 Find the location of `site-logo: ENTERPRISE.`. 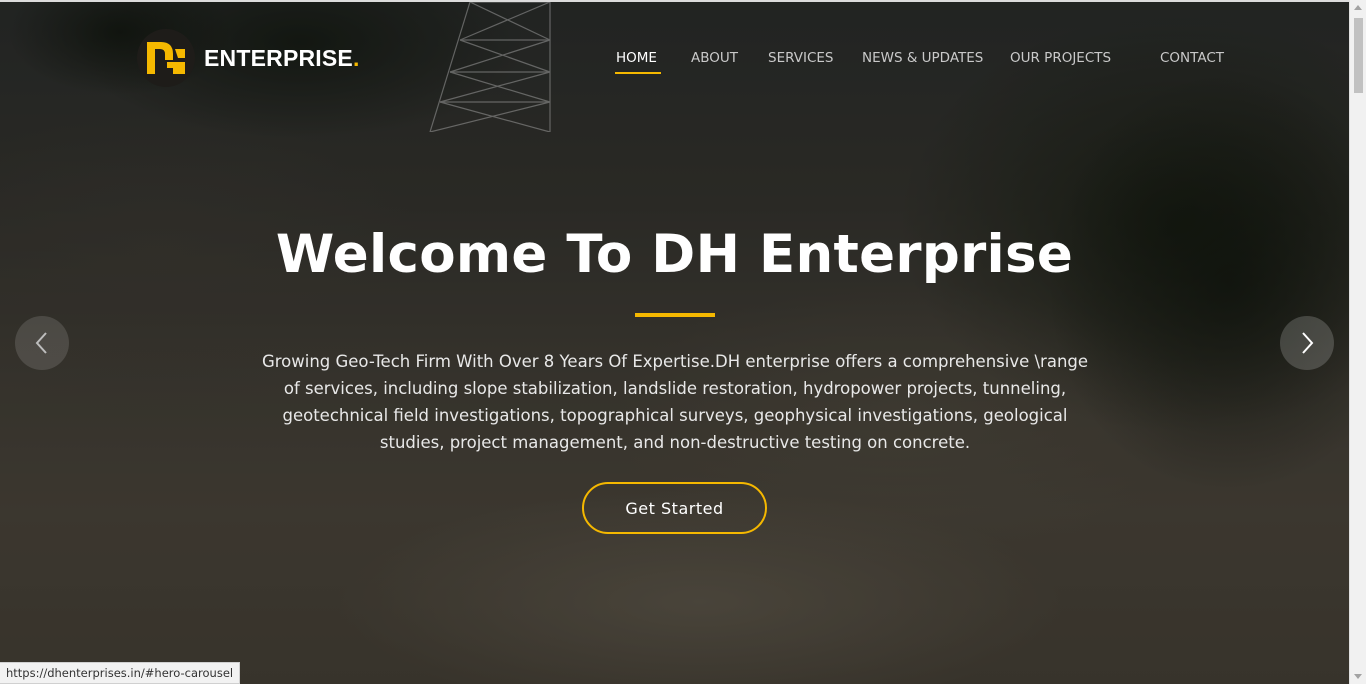

site-logo: ENTERPRISE. is located at coordinates (248, 58).